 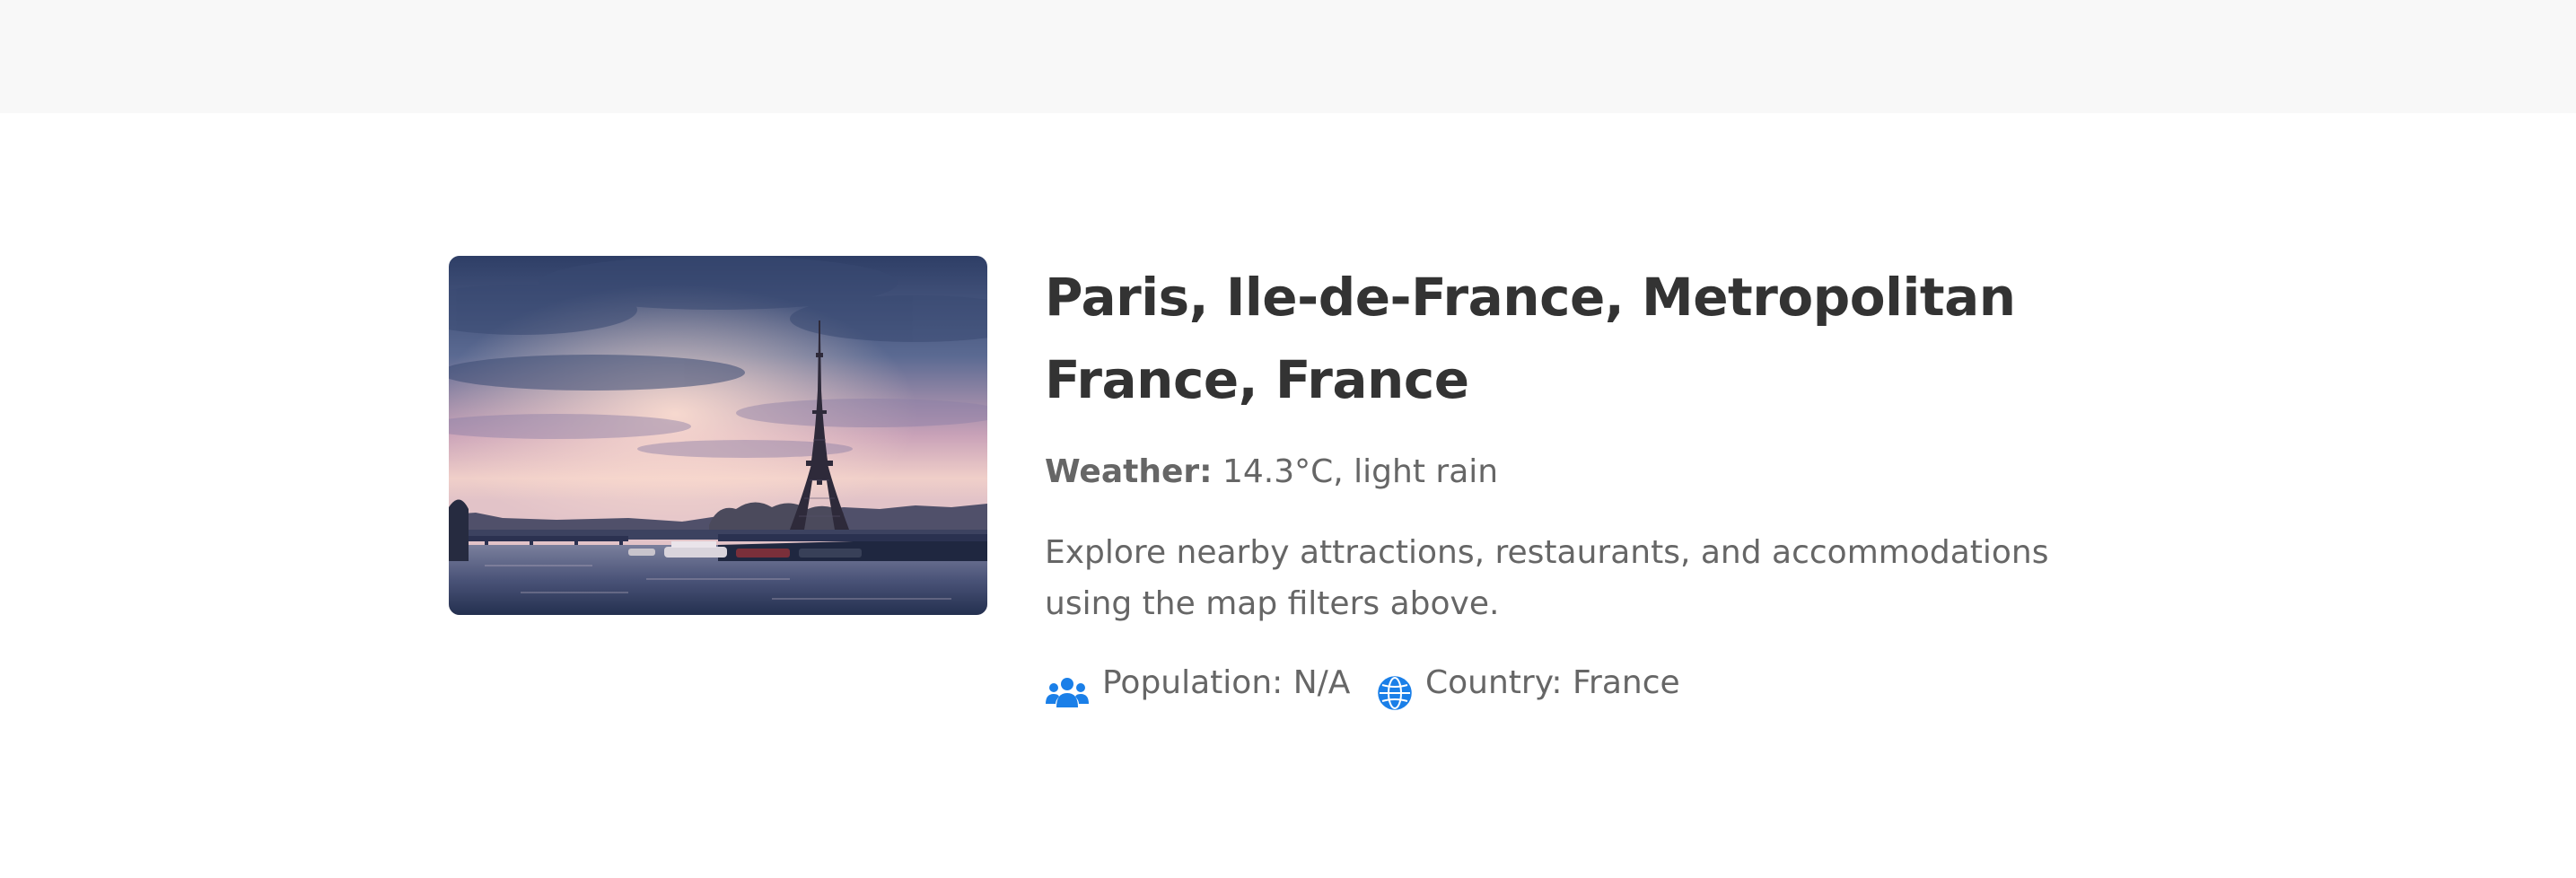 What do you see at coordinates (1226, 683) in the screenshot?
I see `population-text: Population: N/A` at bounding box center [1226, 683].